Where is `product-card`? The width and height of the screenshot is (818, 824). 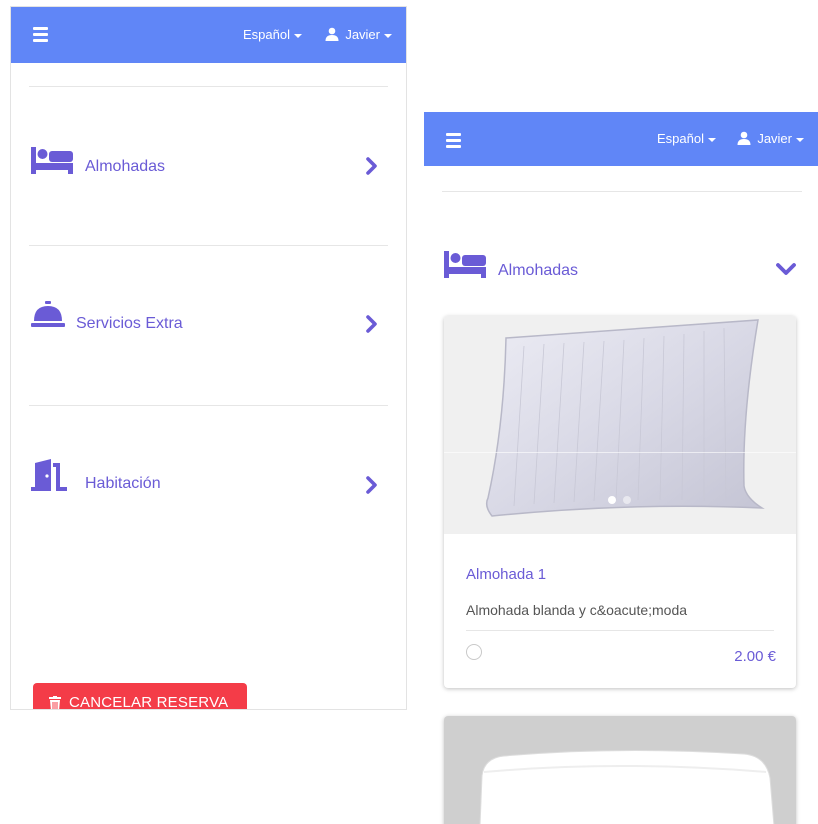
product-card is located at coordinates (620, 770).